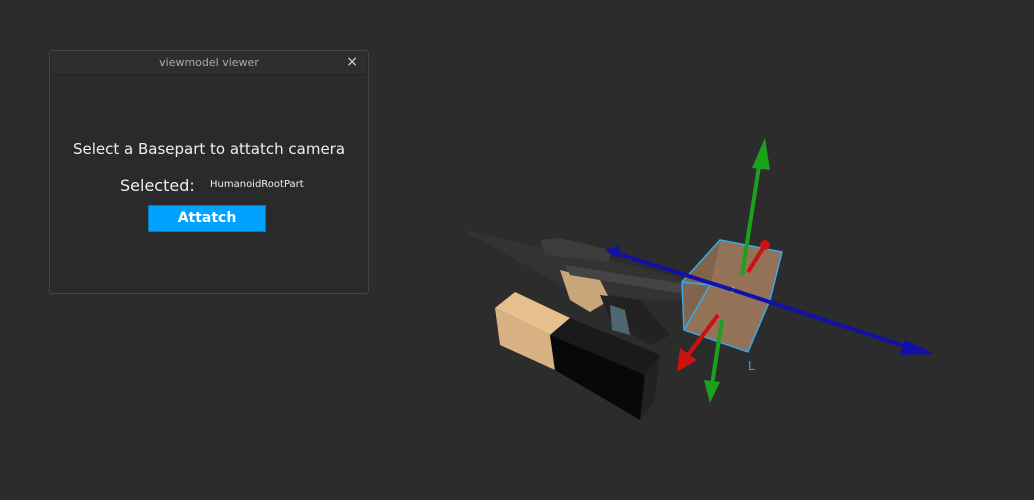 Image resolution: width=1034 pixels, height=500 pixels. What do you see at coordinates (352, 62) in the screenshot?
I see `close-icon: ×` at bounding box center [352, 62].